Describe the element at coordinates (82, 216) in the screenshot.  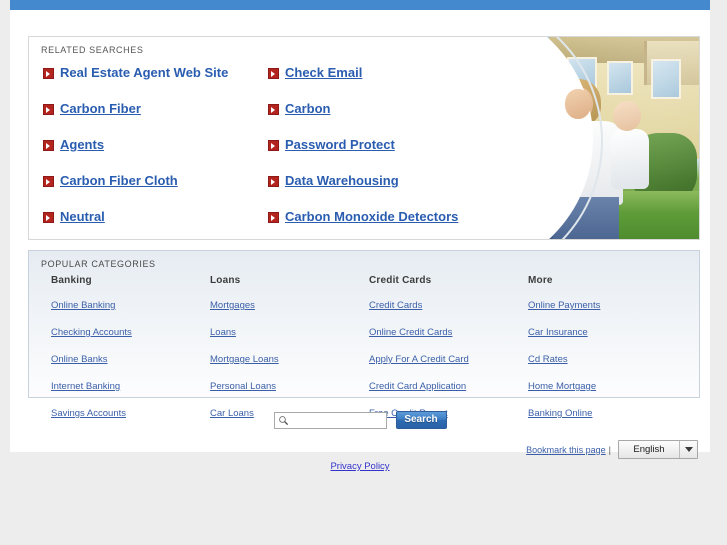
I see `related-link-neutral: Neutral` at that location.